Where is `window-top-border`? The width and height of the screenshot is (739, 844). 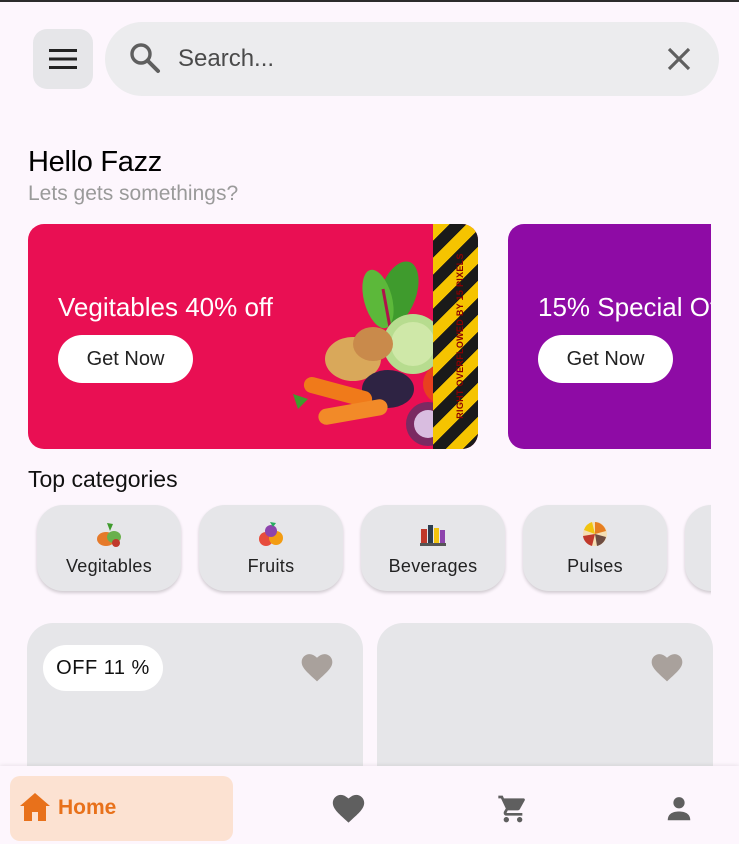 window-top-border is located at coordinates (369, 1).